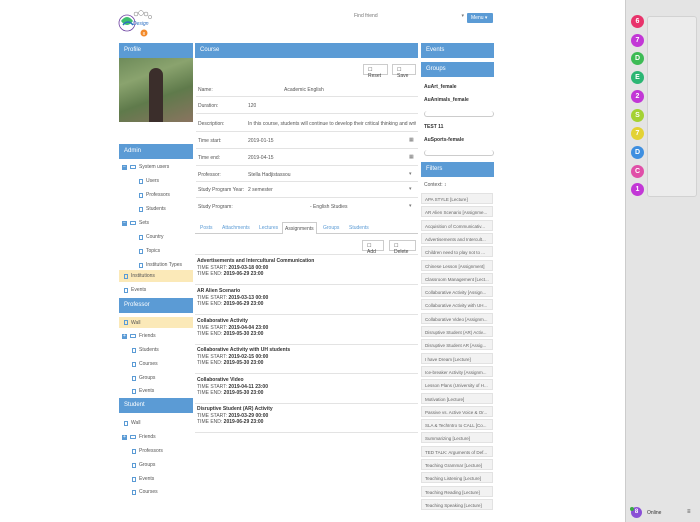 This screenshot has width=700, height=522. I want to click on tree-country: Country, so click(151, 237).